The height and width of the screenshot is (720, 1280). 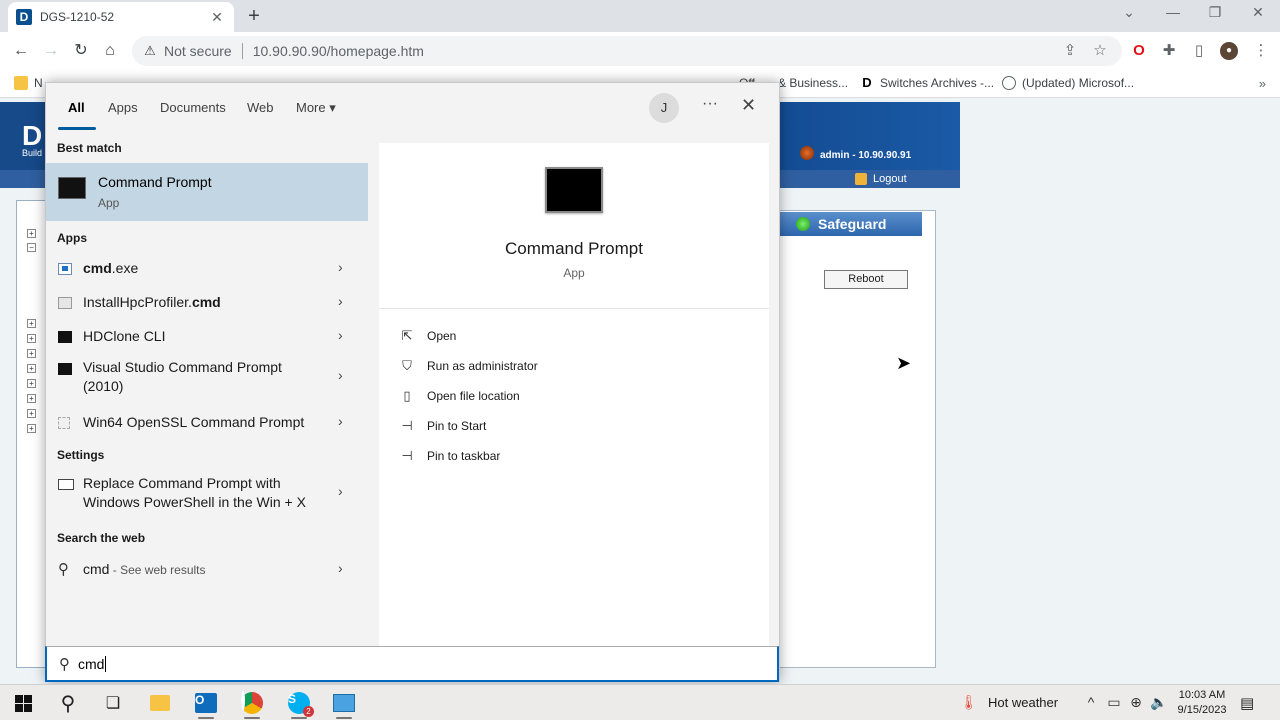 I want to click on system-clock: 10:03 AM 9/15/2023, so click(x=1202, y=703).